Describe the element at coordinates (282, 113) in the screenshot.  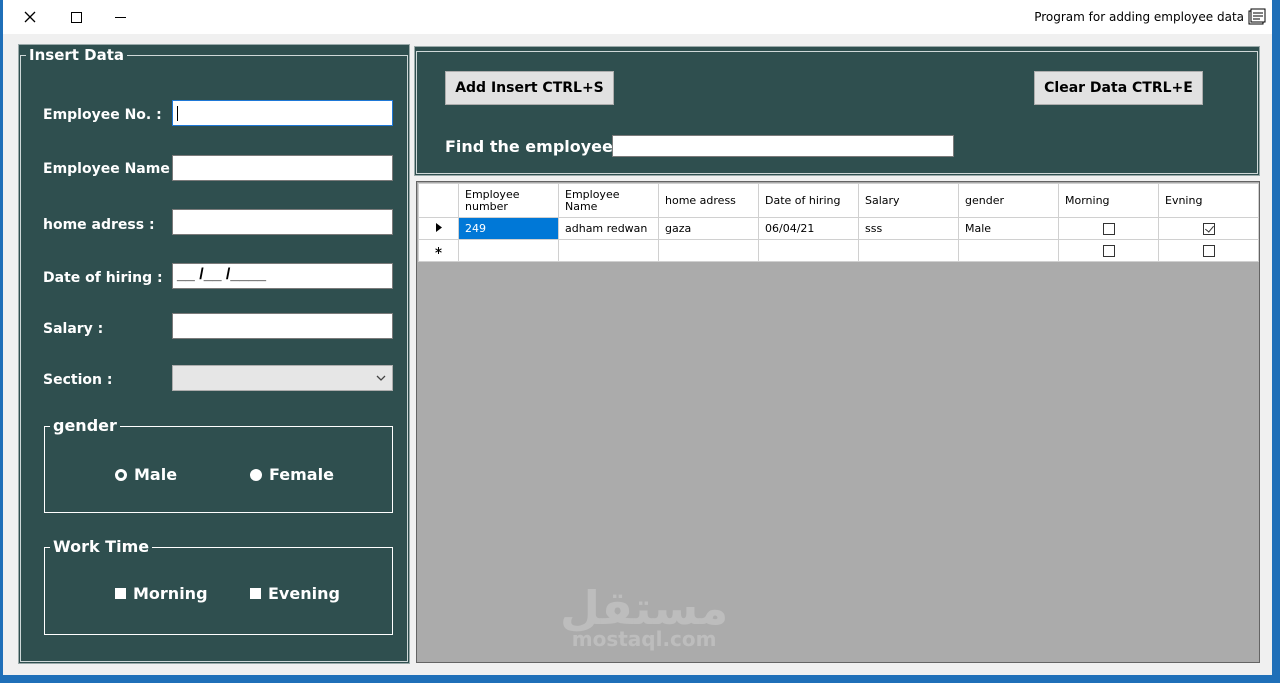
I see `employee-no-input` at that location.